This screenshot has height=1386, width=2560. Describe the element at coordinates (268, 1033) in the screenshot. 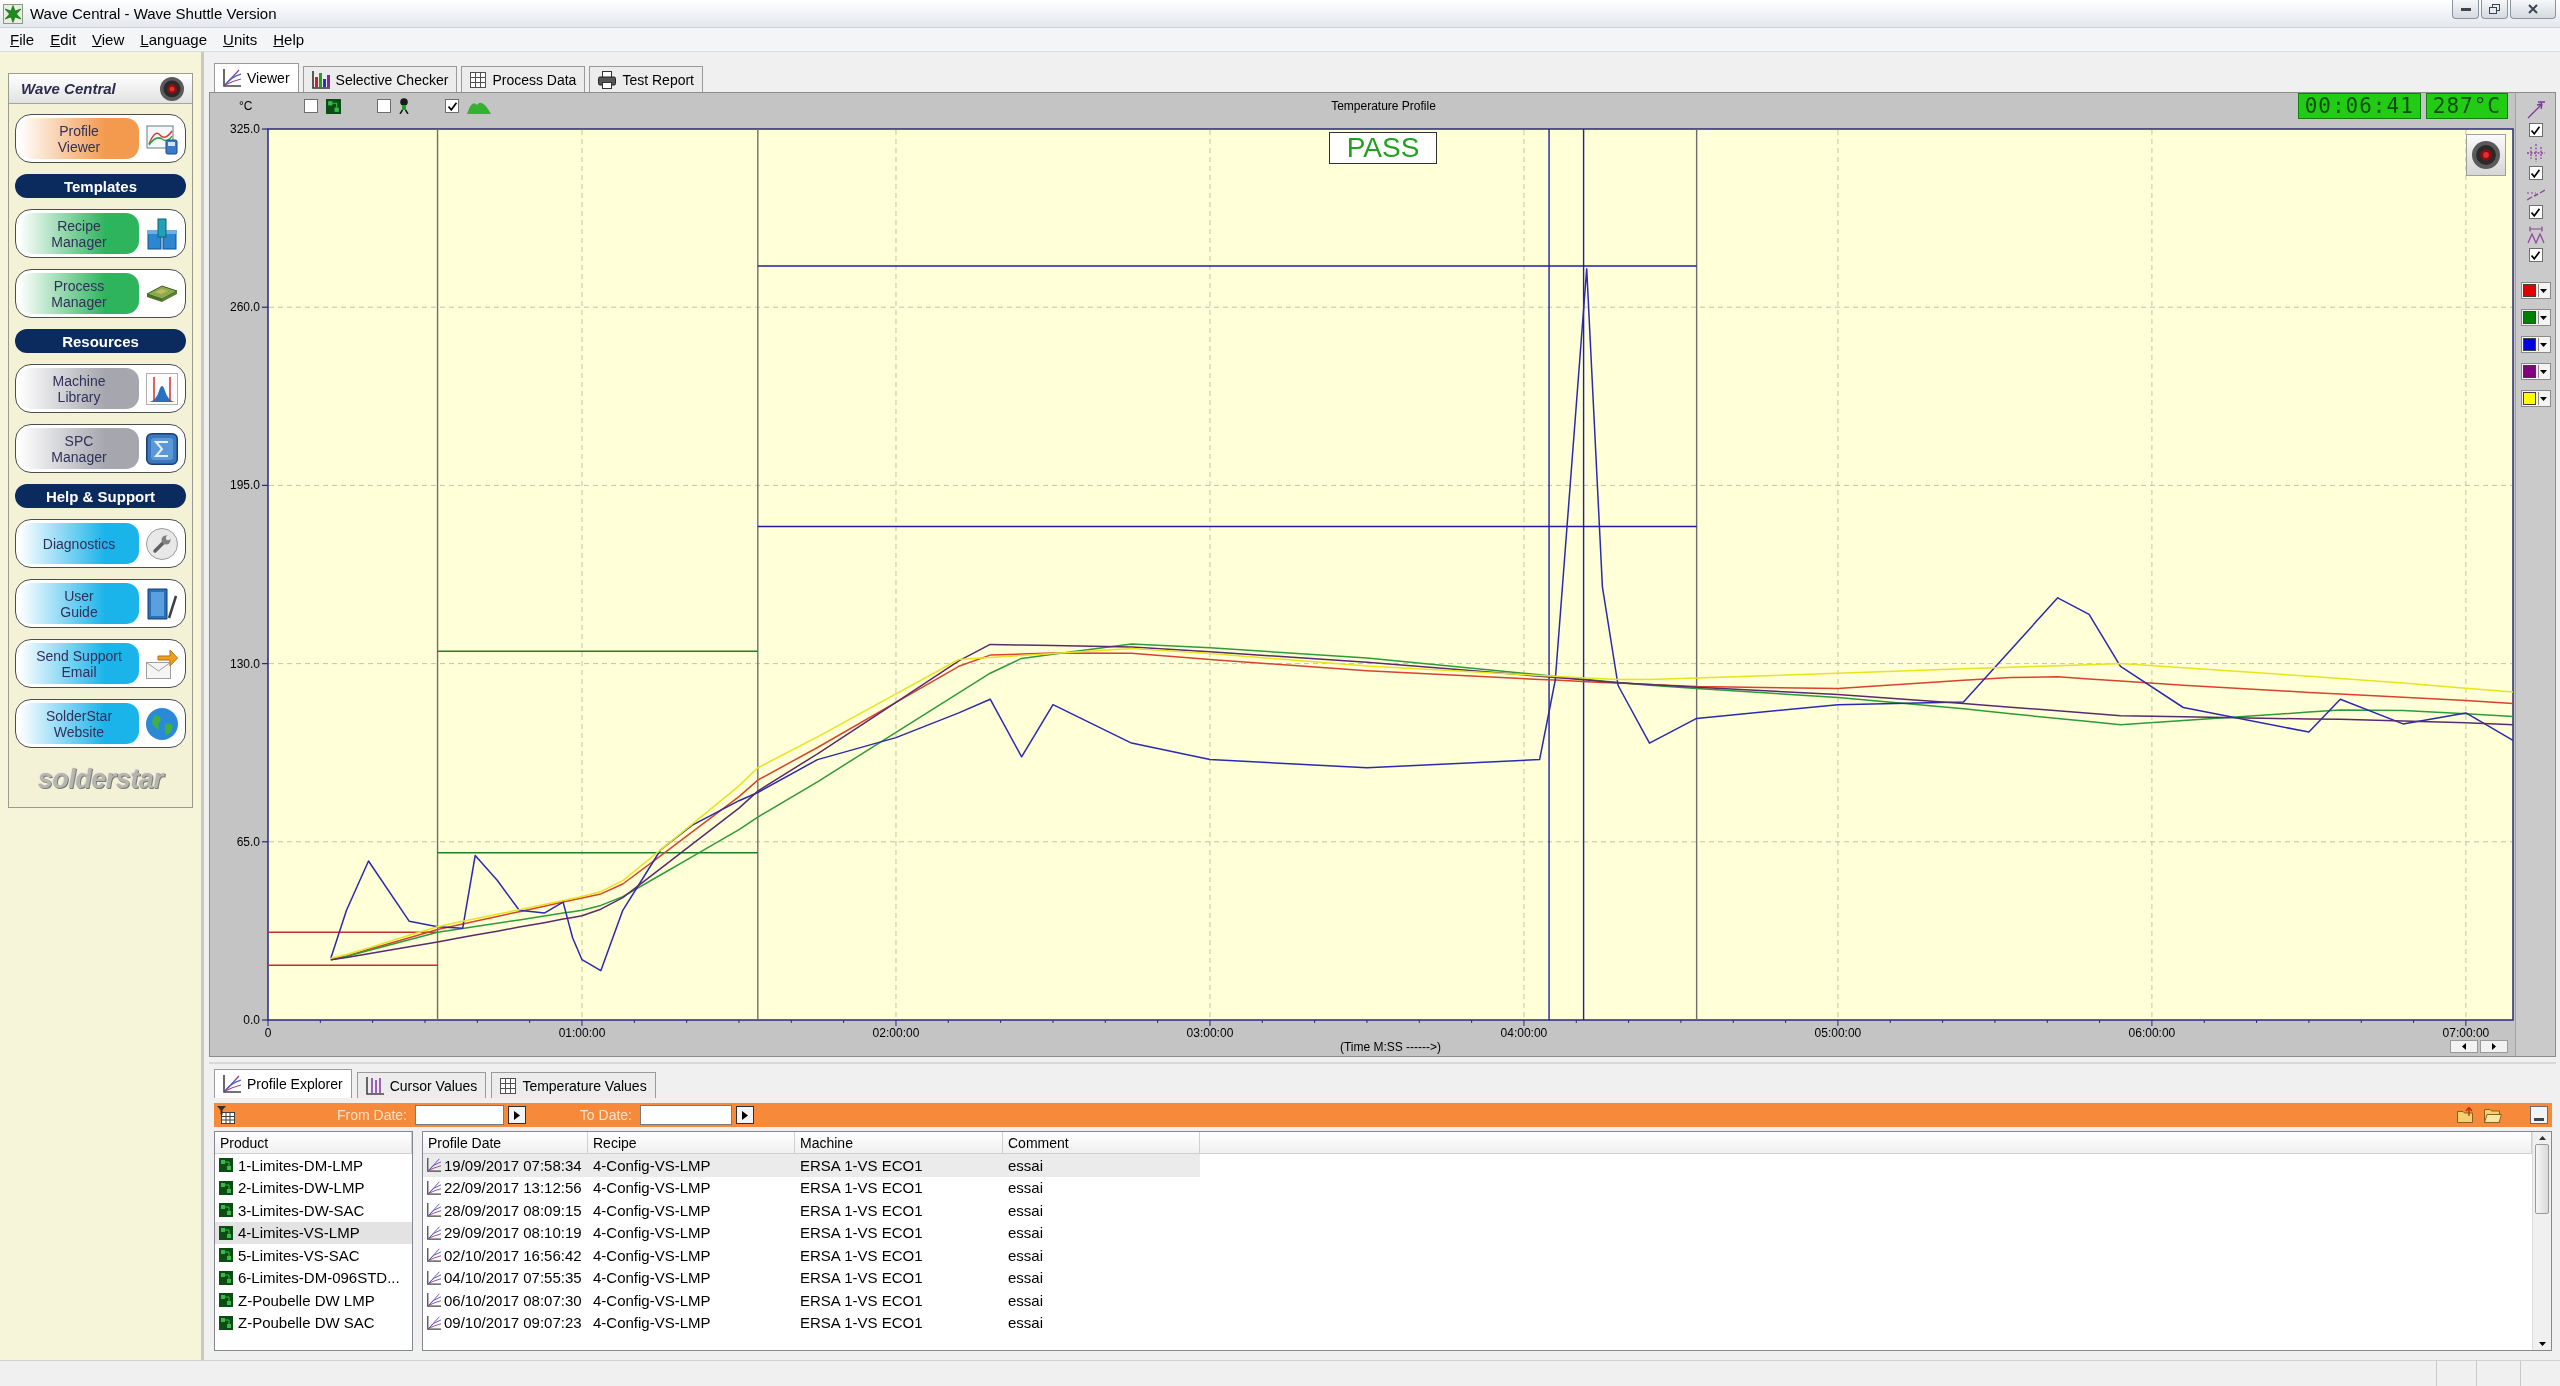

I see `axis-tick-label: 0` at that location.